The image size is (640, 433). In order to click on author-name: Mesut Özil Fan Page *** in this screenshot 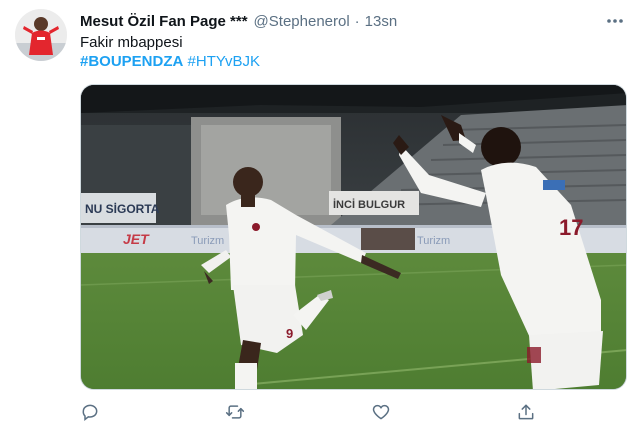, I will do `click(164, 21)`.